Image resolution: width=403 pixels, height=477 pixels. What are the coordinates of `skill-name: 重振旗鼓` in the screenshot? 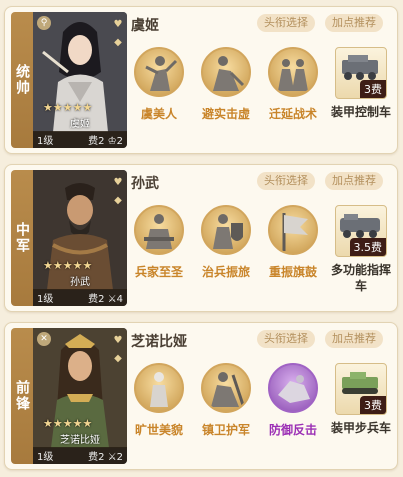 It's located at (292, 272).